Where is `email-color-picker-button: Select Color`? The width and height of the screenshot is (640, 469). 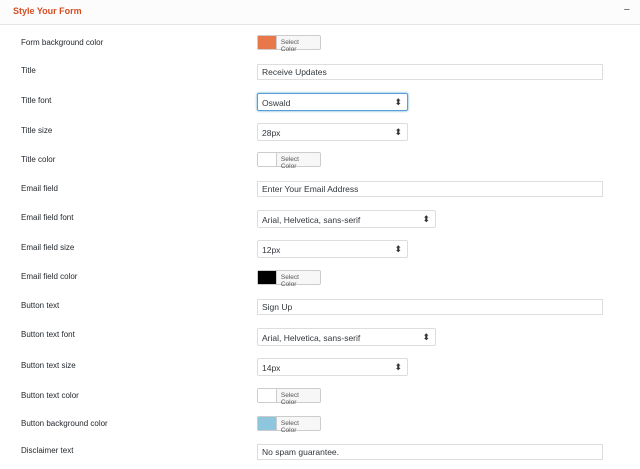
email-color-picker-button: Select Color is located at coordinates (289, 279).